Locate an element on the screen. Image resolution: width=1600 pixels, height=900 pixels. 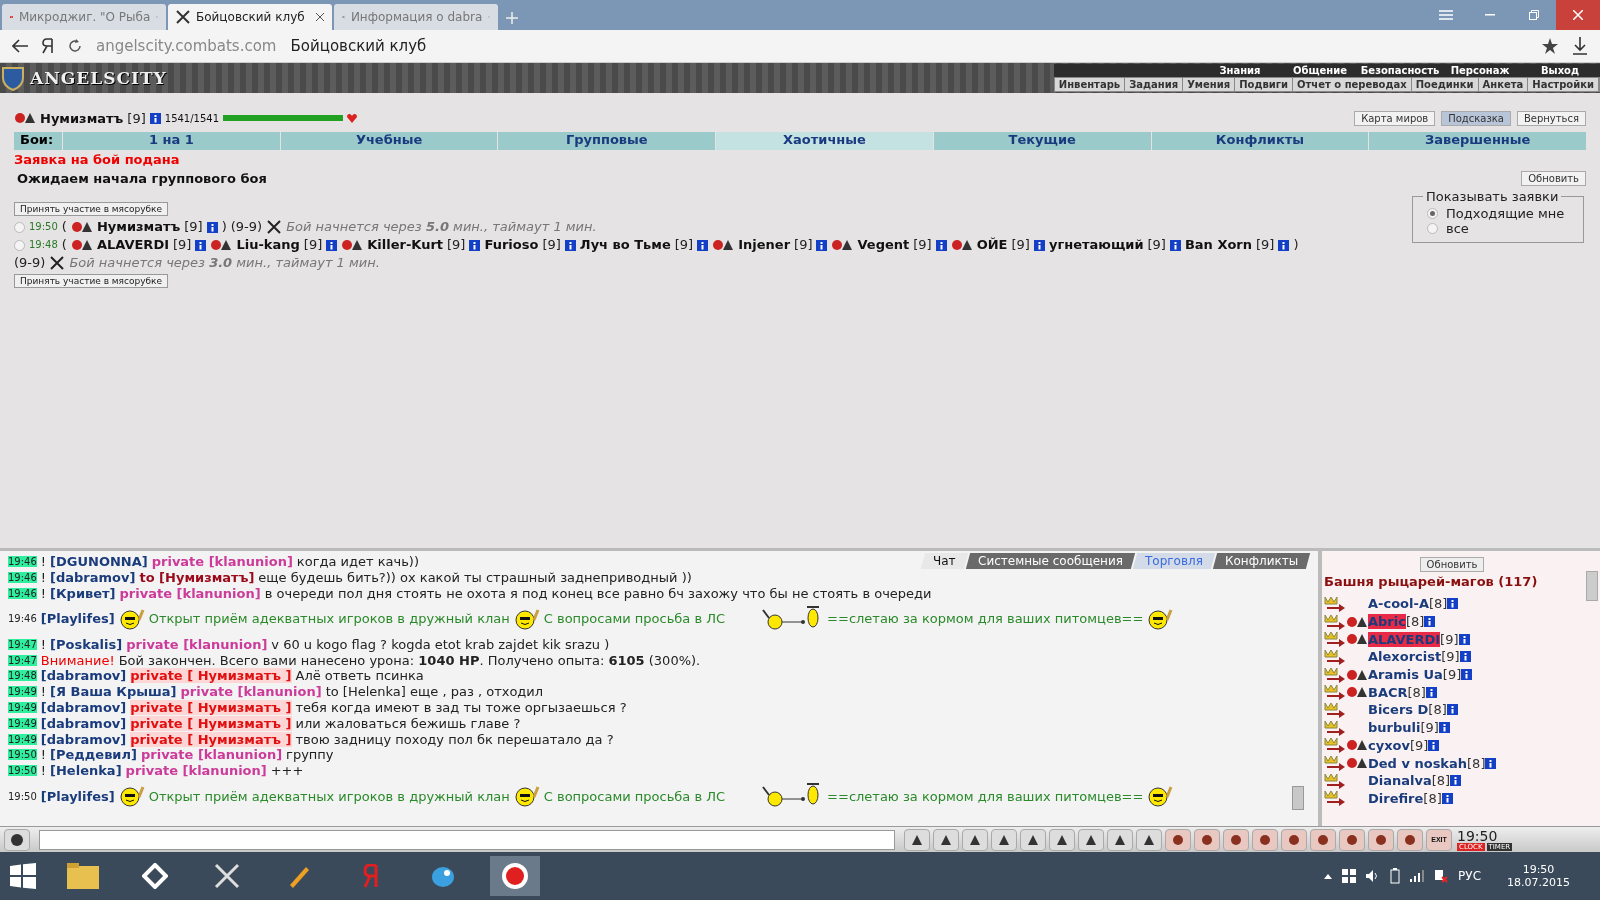
member-name: Vegent is located at coordinates (883, 245).